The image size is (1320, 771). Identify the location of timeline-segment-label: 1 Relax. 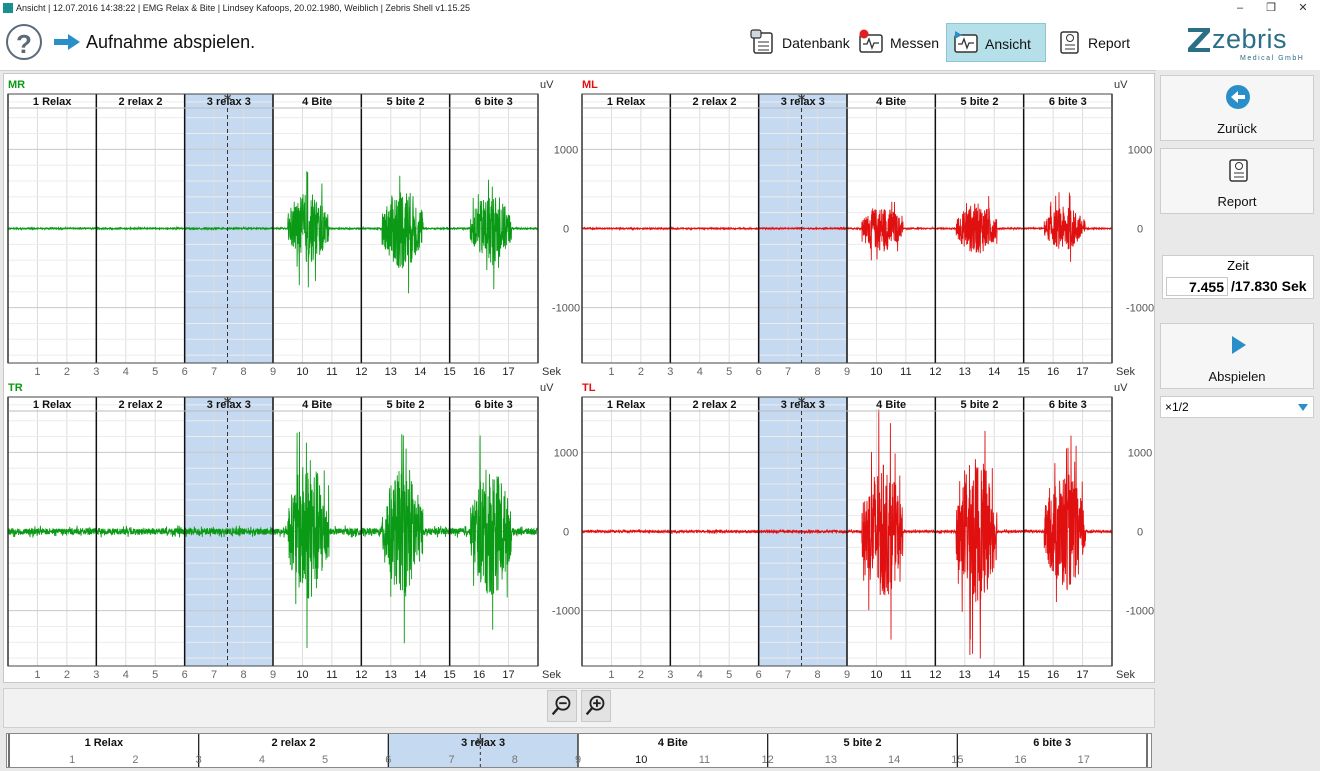
(104, 743).